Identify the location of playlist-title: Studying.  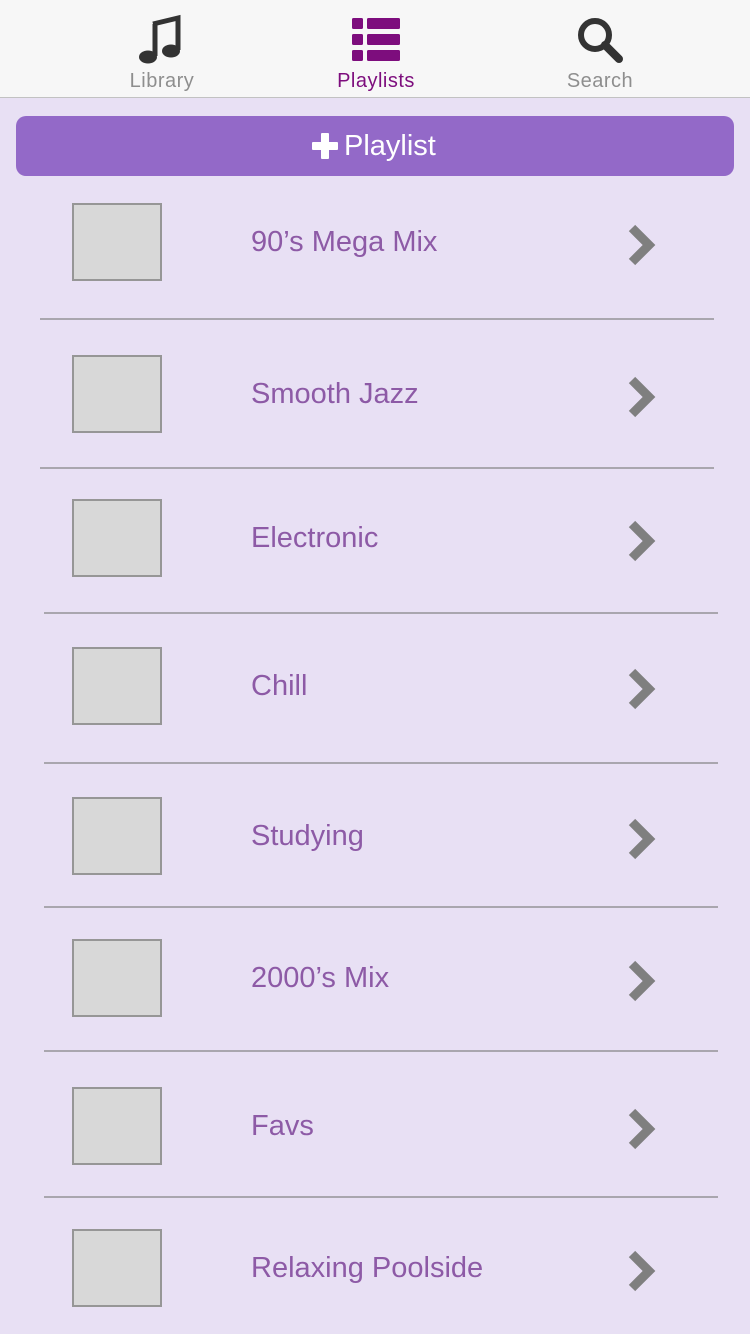
(307, 836).